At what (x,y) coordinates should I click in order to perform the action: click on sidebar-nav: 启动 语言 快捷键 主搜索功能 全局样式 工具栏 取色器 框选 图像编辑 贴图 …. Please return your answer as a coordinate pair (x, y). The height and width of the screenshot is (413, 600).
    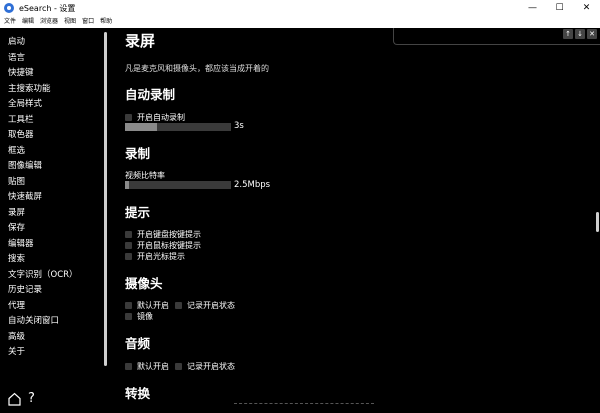
    Looking at the image, I should click on (43, 198).